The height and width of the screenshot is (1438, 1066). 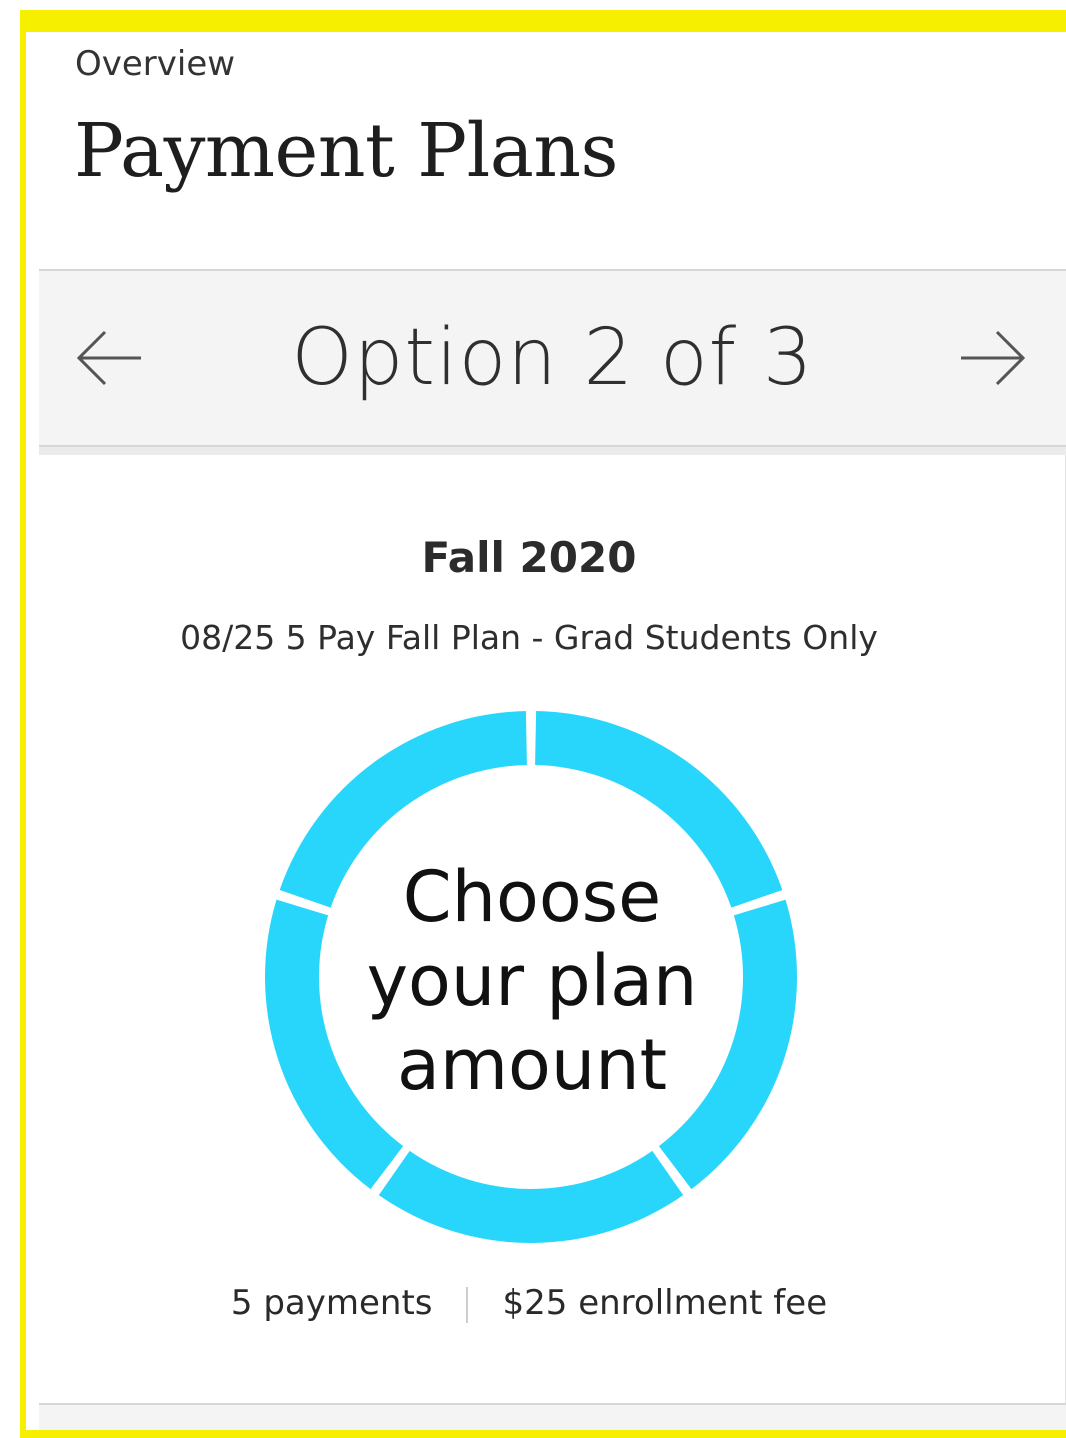 I want to click on donut-center-line: amount, so click(x=532, y=1065).